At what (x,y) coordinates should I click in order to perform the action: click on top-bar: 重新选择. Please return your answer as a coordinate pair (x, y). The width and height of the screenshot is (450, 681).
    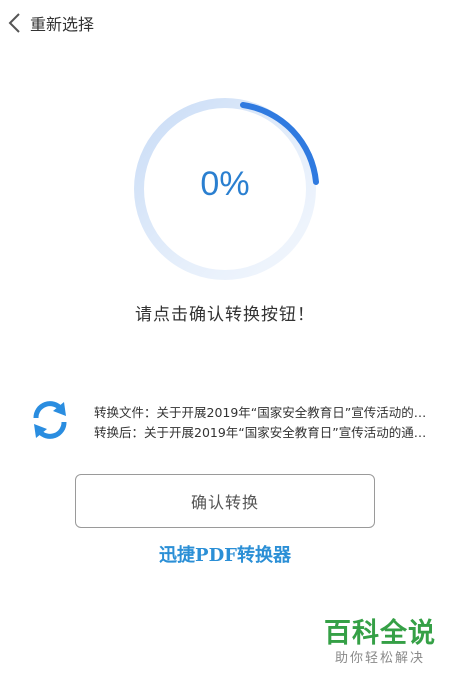
    Looking at the image, I should click on (225, 23).